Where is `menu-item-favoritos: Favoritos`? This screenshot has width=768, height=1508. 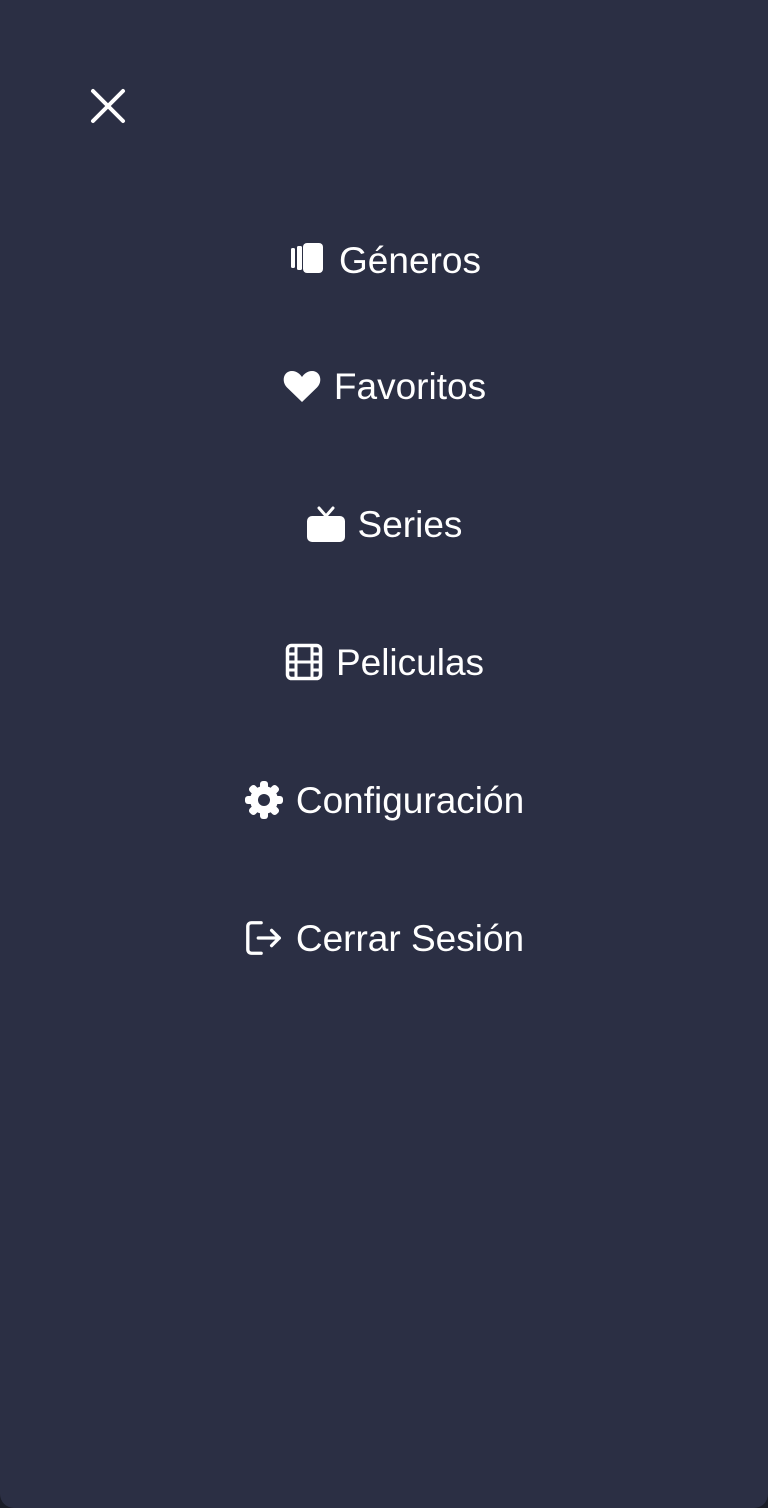
menu-item-favoritos: Favoritos is located at coordinates (384, 386).